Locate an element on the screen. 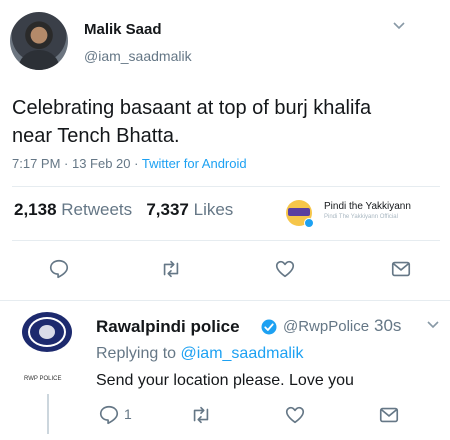  likes-link: 7,337 Likes is located at coordinates (189, 209).